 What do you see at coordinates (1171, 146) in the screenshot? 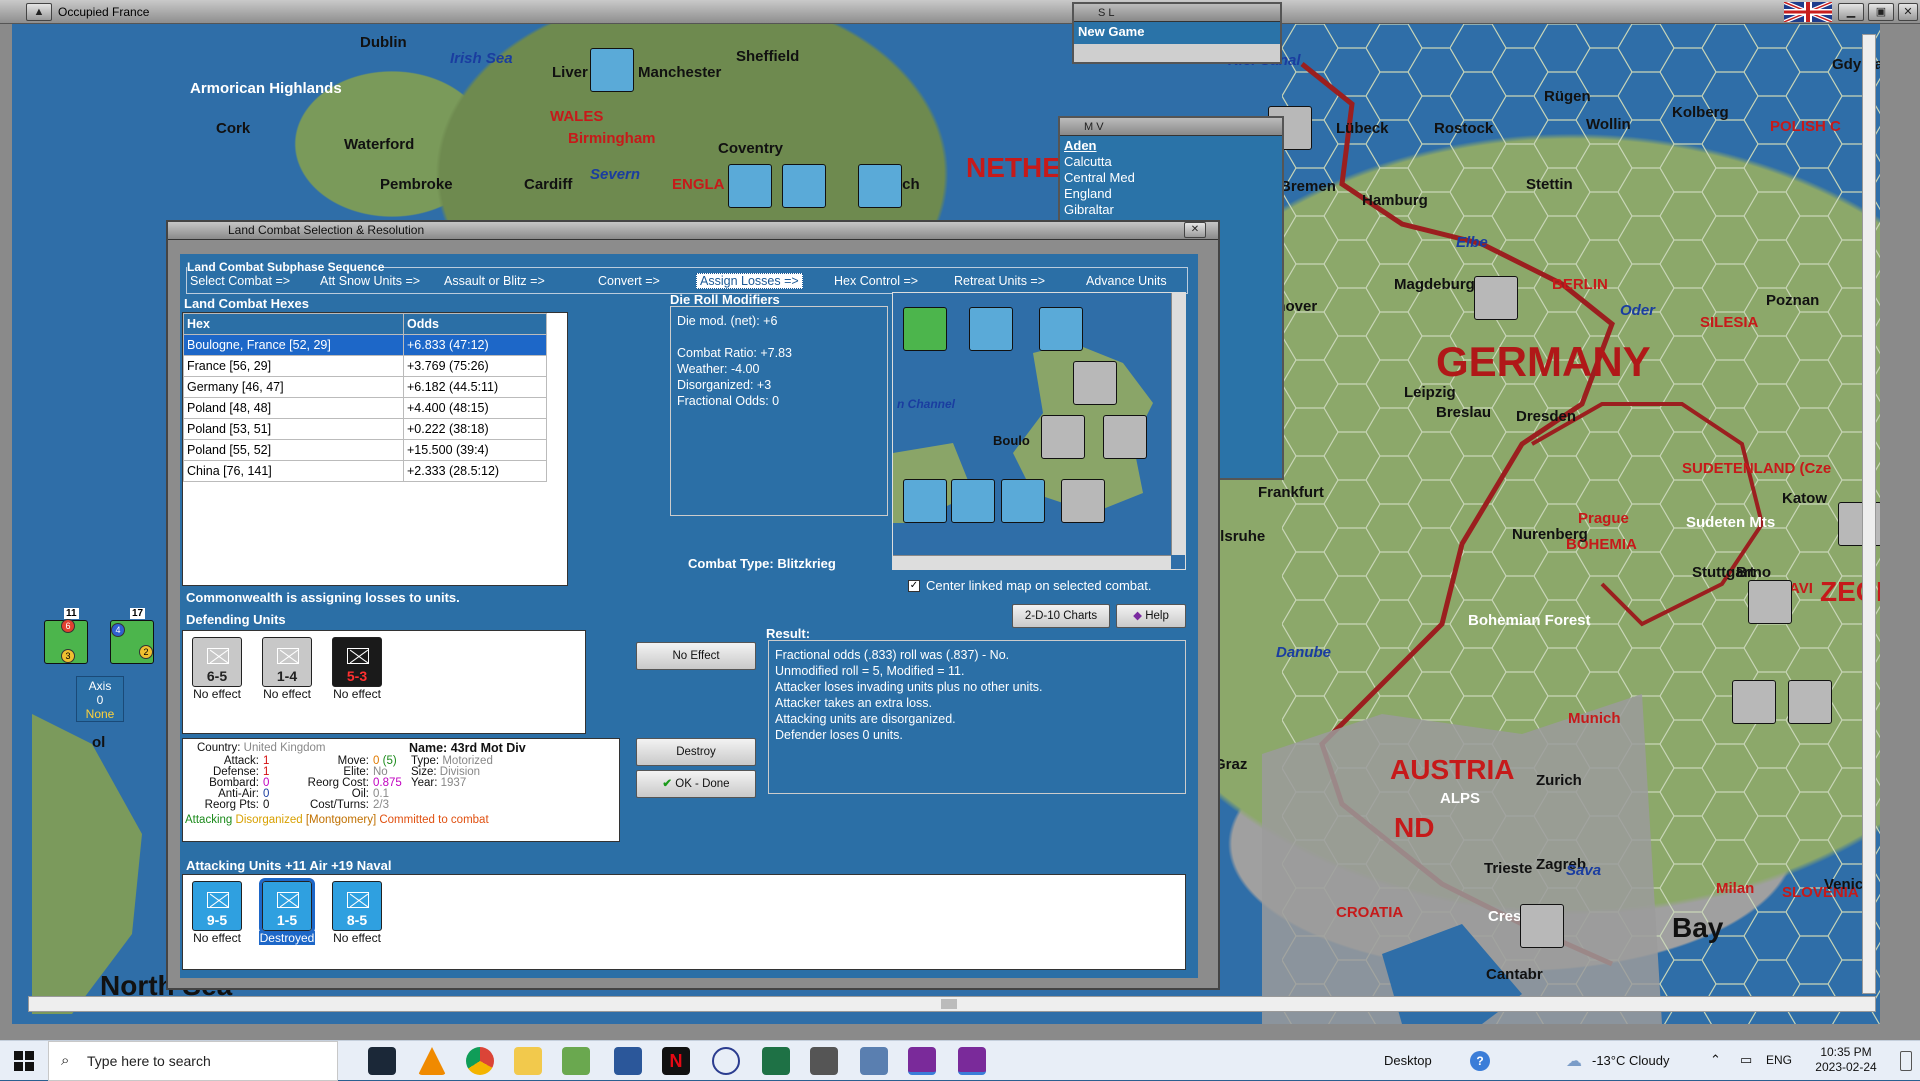
I see `mv-item: Aden` at bounding box center [1171, 146].